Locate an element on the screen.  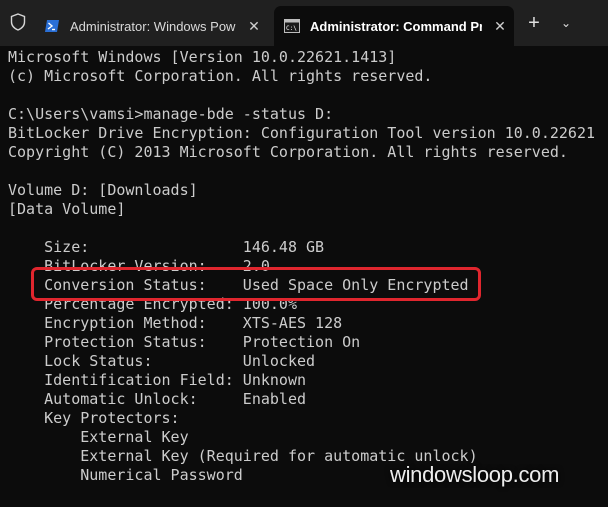
tab-title: Administrator: Windows Power is located at coordinates (153, 26).